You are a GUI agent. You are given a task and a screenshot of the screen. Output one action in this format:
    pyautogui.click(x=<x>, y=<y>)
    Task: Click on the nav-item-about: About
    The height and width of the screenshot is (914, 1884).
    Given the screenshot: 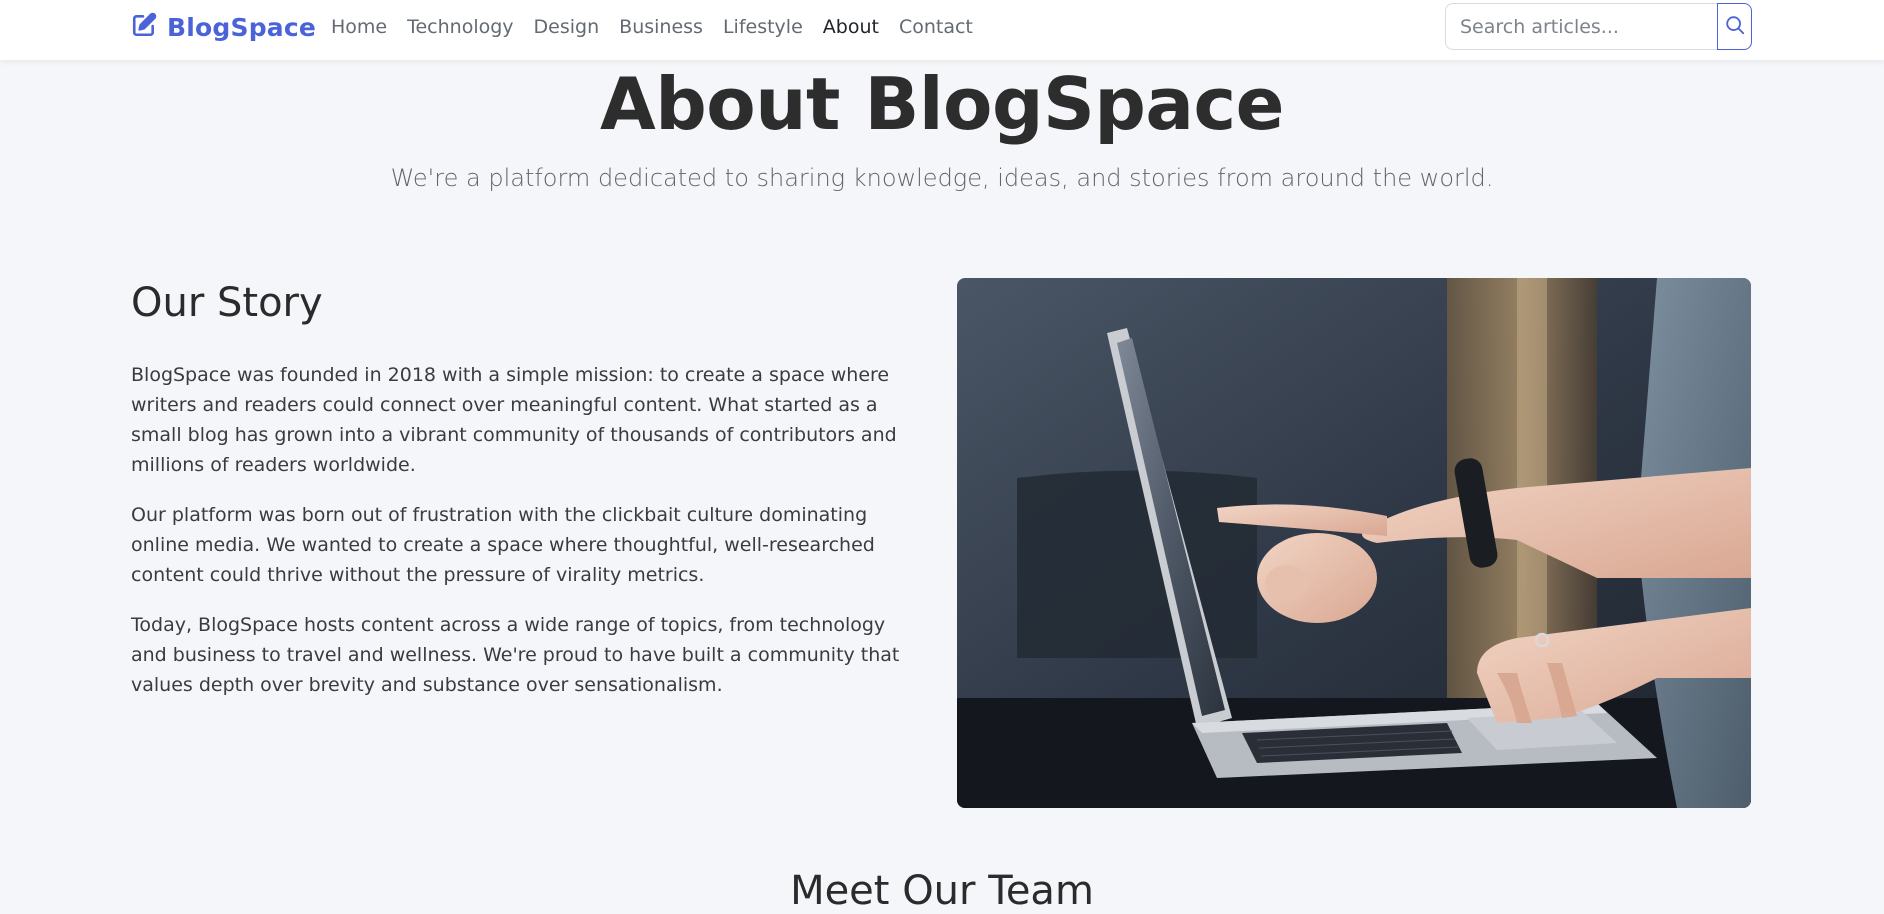 What is the action you would take?
    pyautogui.click(x=851, y=27)
    